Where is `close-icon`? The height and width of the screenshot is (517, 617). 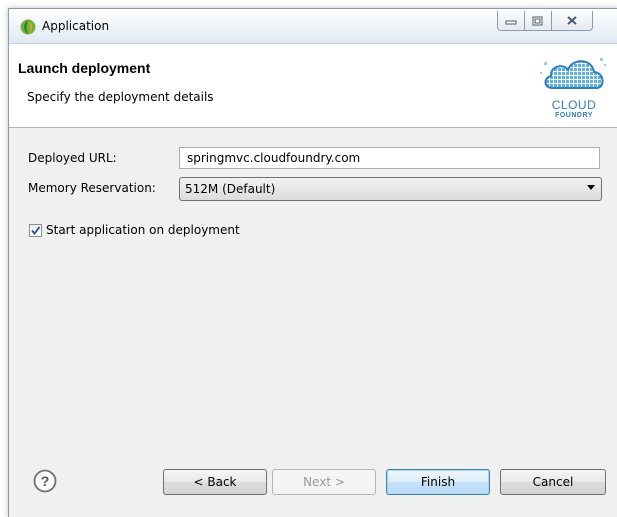
close-icon is located at coordinates (572, 20).